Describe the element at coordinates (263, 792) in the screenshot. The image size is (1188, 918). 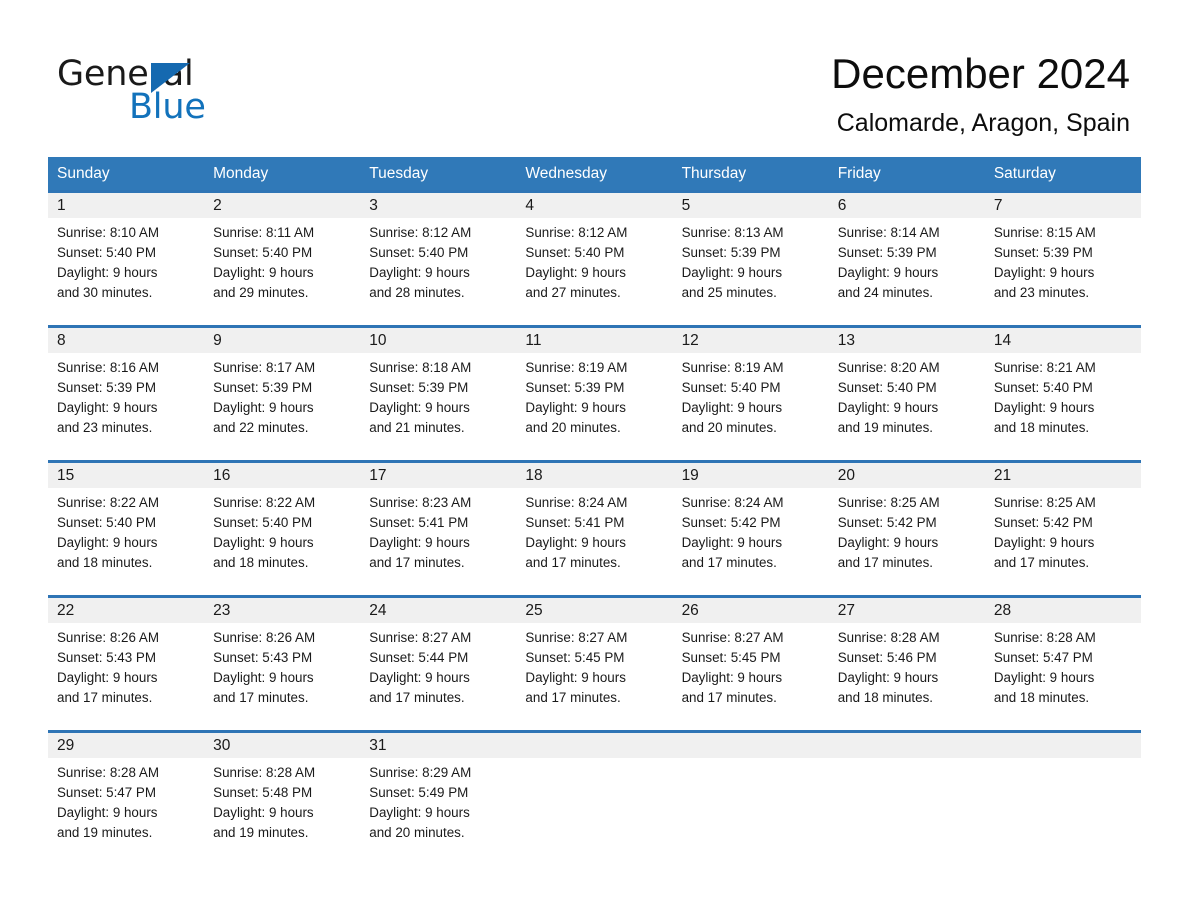
I see `sunset-text: Sunset: 5:48 PM` at that location.